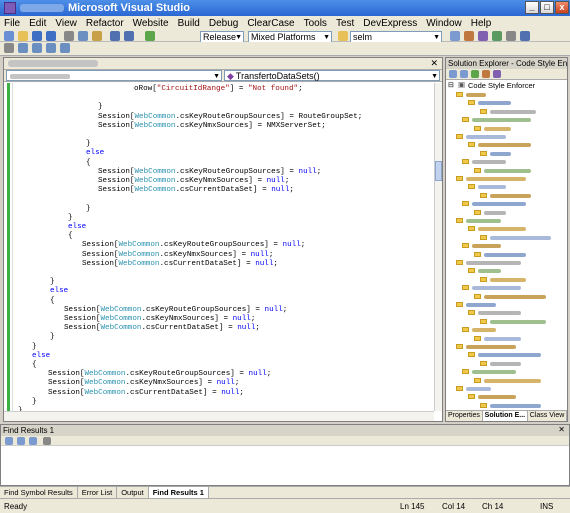 The width and height of the screenshot is (570, 513). I want to click on menu-view: View, so click(66, 23).